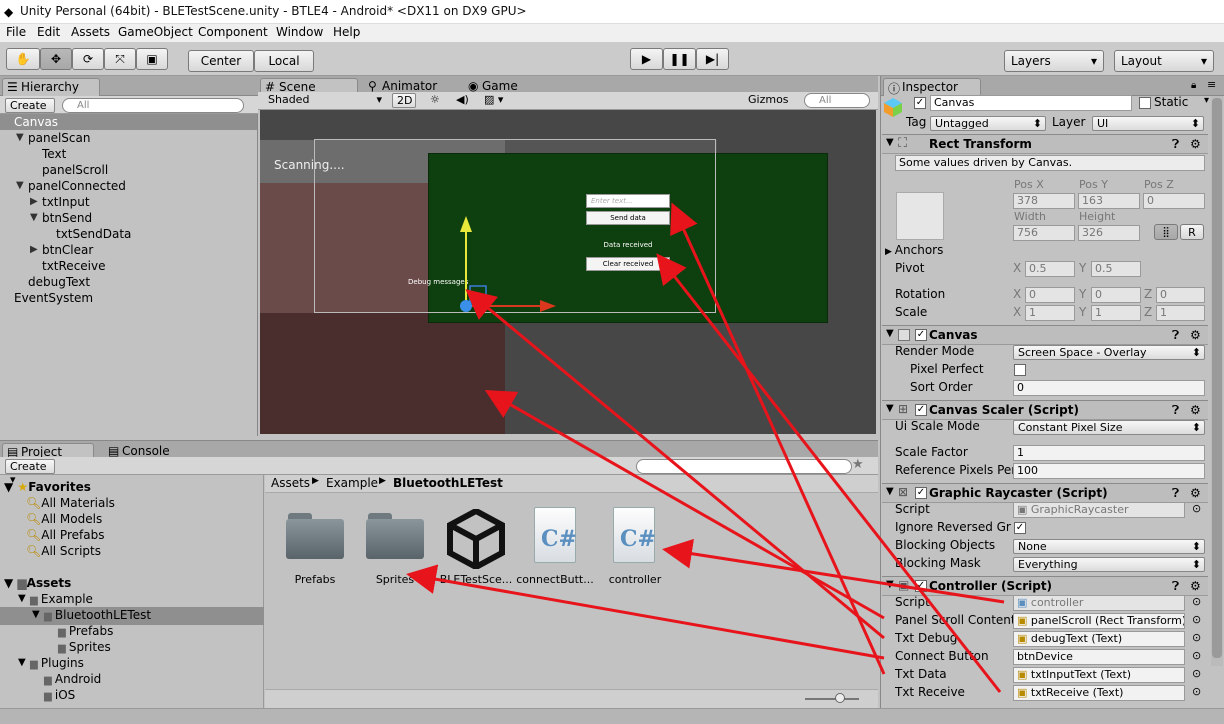 The height and width of the screenshot is (724, 1224). I want to click on posz-field: 0, so click(1174, 201).